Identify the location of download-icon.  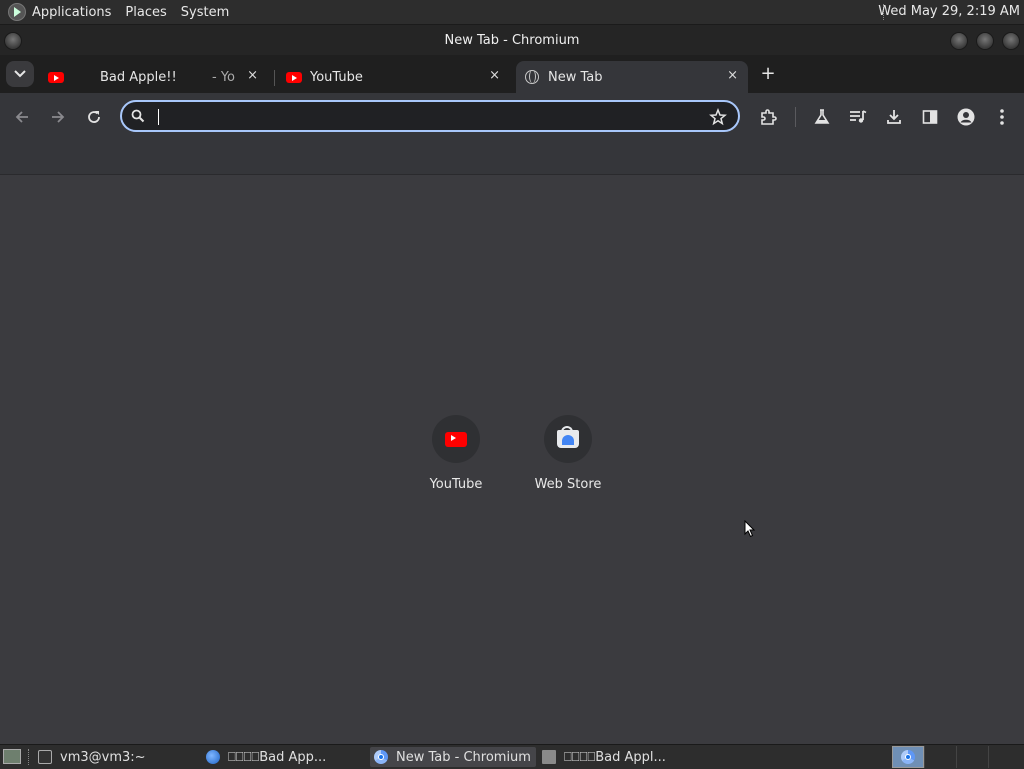
(894, 117).